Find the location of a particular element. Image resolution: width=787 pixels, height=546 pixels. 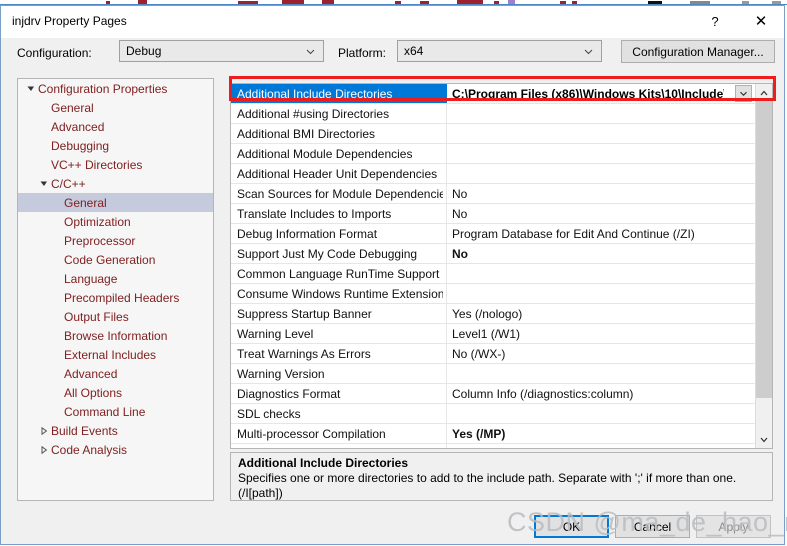

apply-button: Apply is located at coordinates (733, 526).